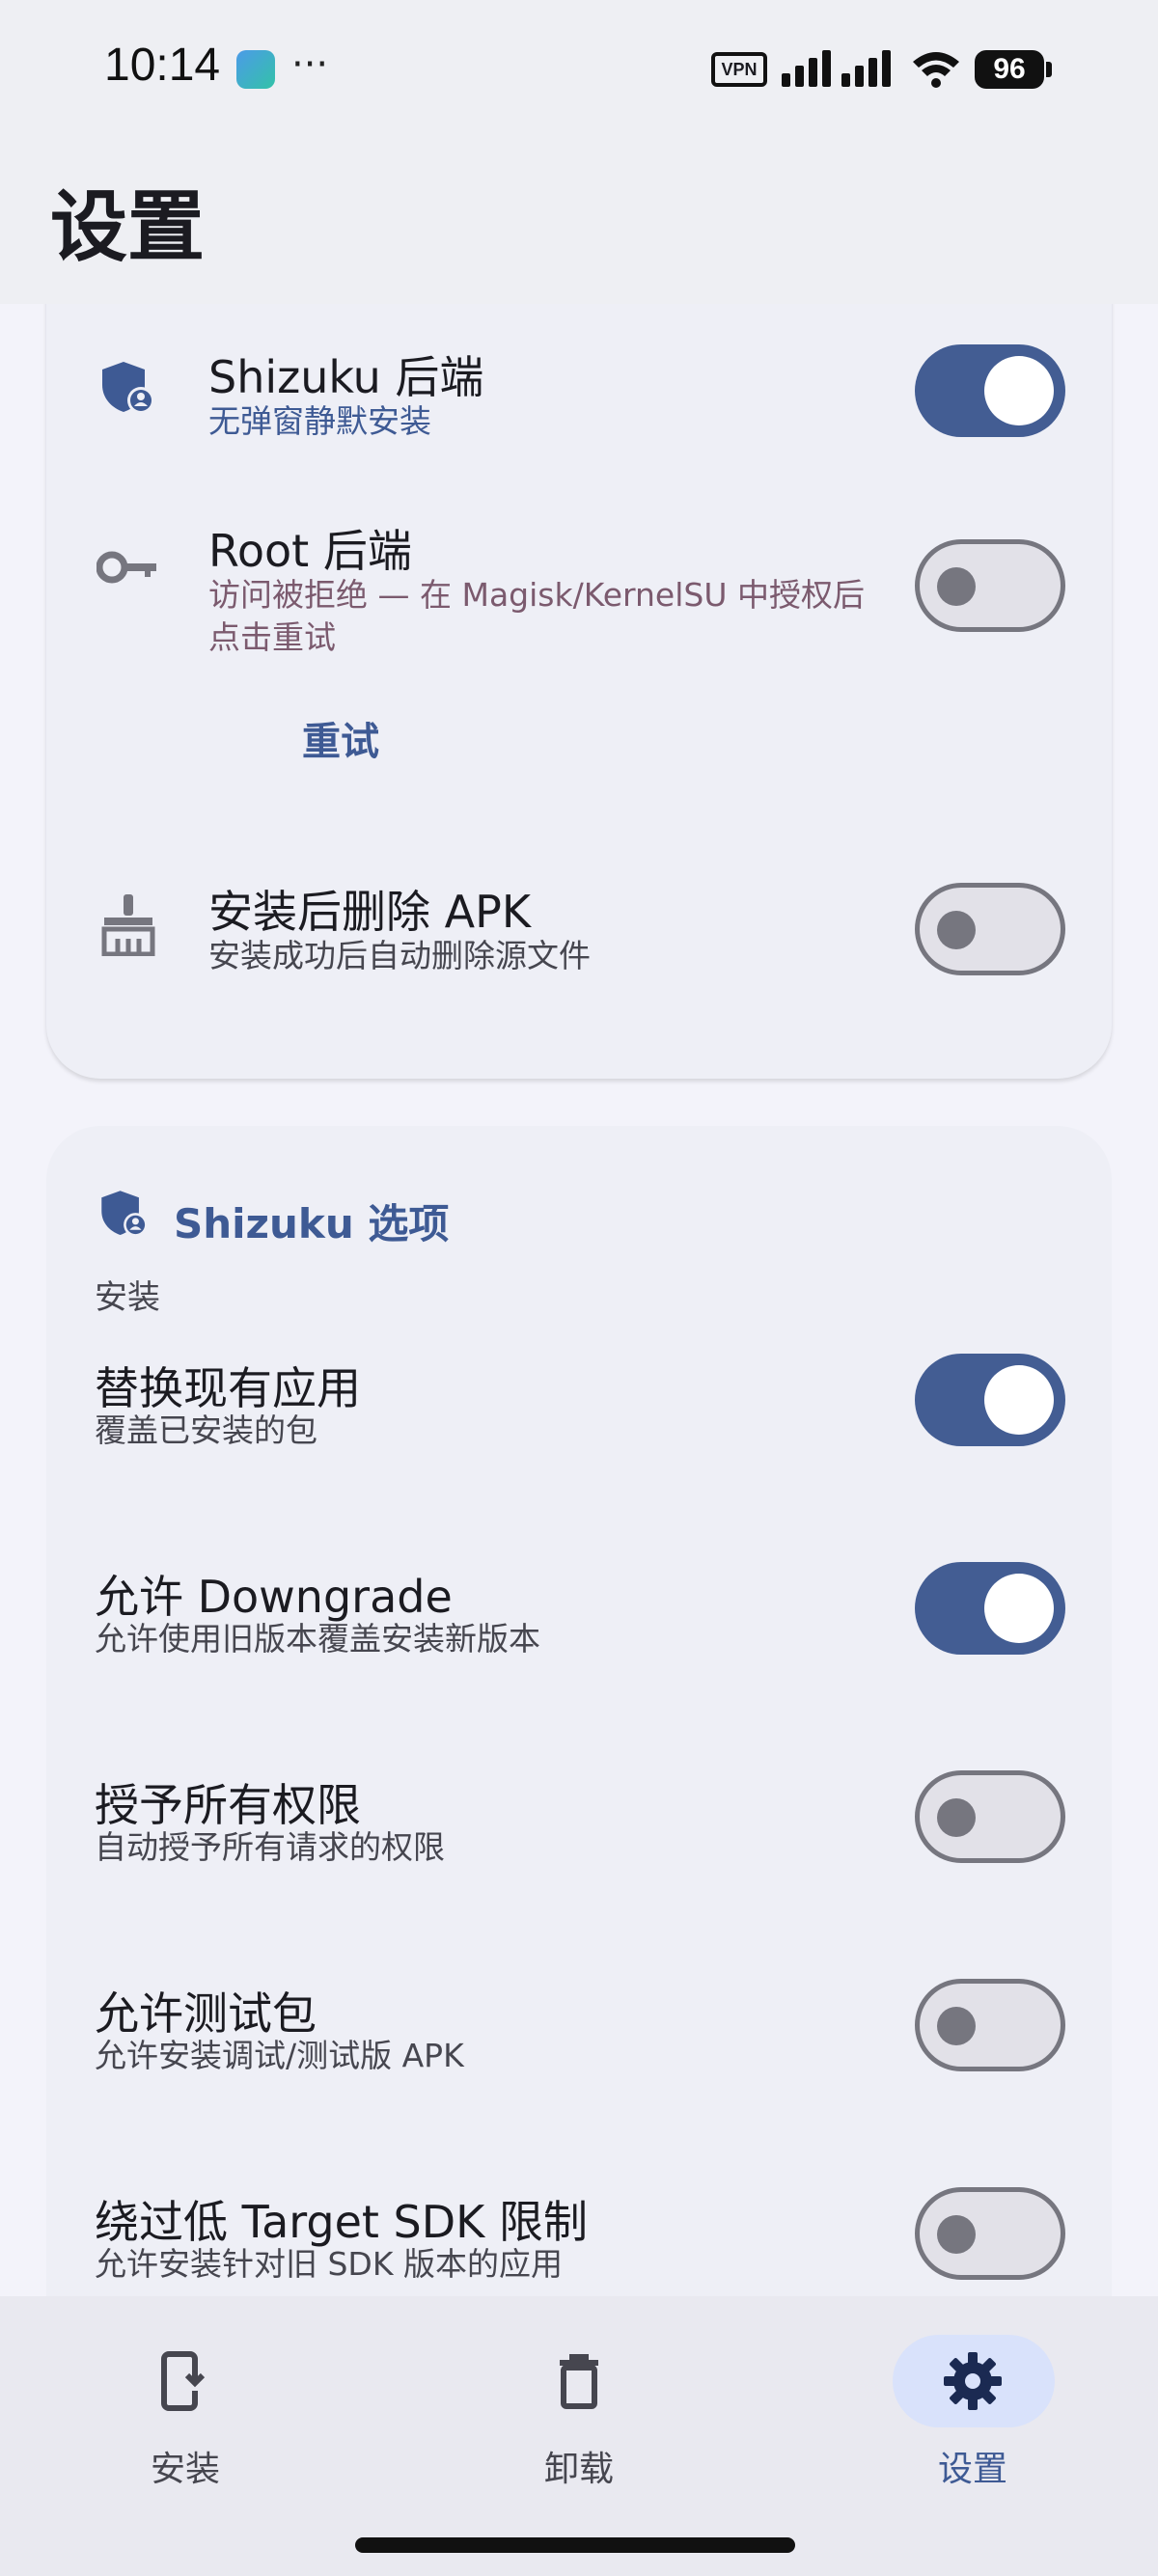 The width and height of the screenshot is (1158, 2576). What do you see at coordinates (369, 912) in the screenshot?
I see `delete-apk-title: 安装后删除 APK` at bounding box center [369, 912].